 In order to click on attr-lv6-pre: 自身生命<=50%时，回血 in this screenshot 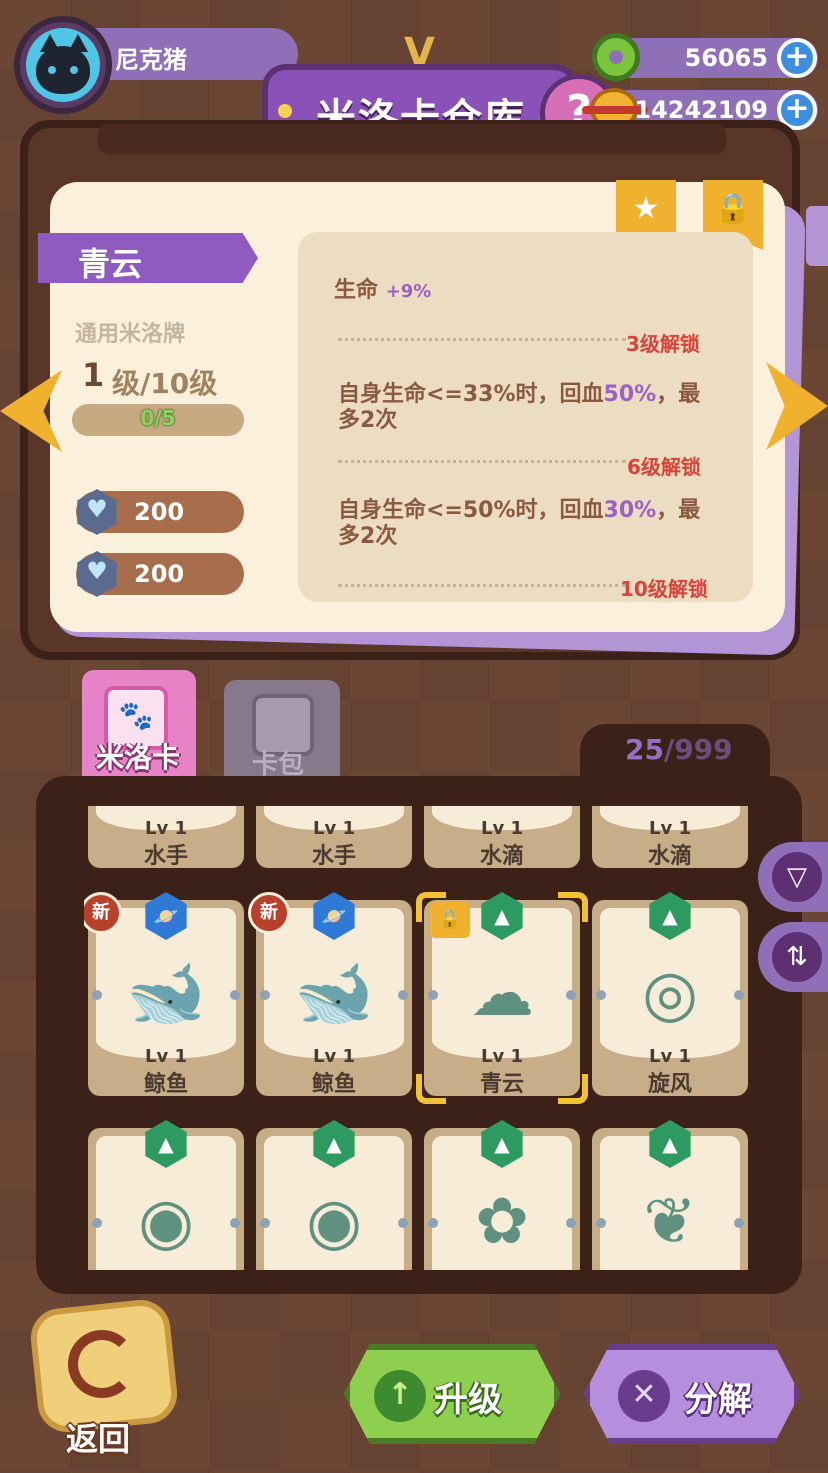, I will do `click(471, 510)`.